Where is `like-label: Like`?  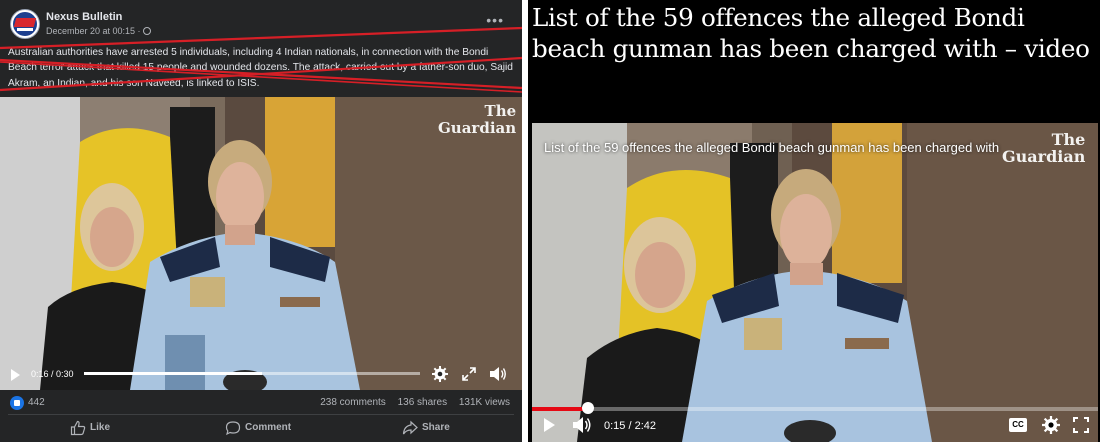
like-label: Like is located at coordinates (100, 427).